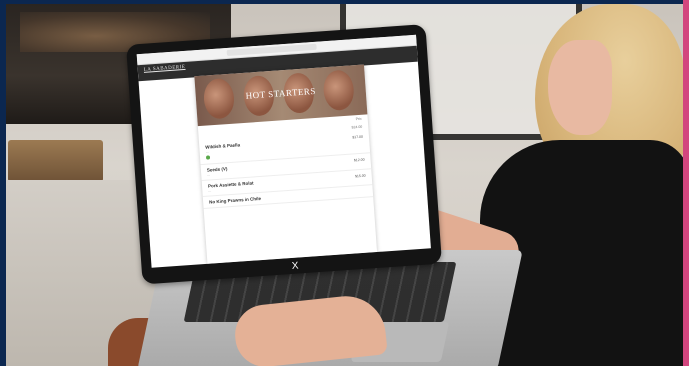  I want to click on menu-item-price: $17.00, so click(358, 137).